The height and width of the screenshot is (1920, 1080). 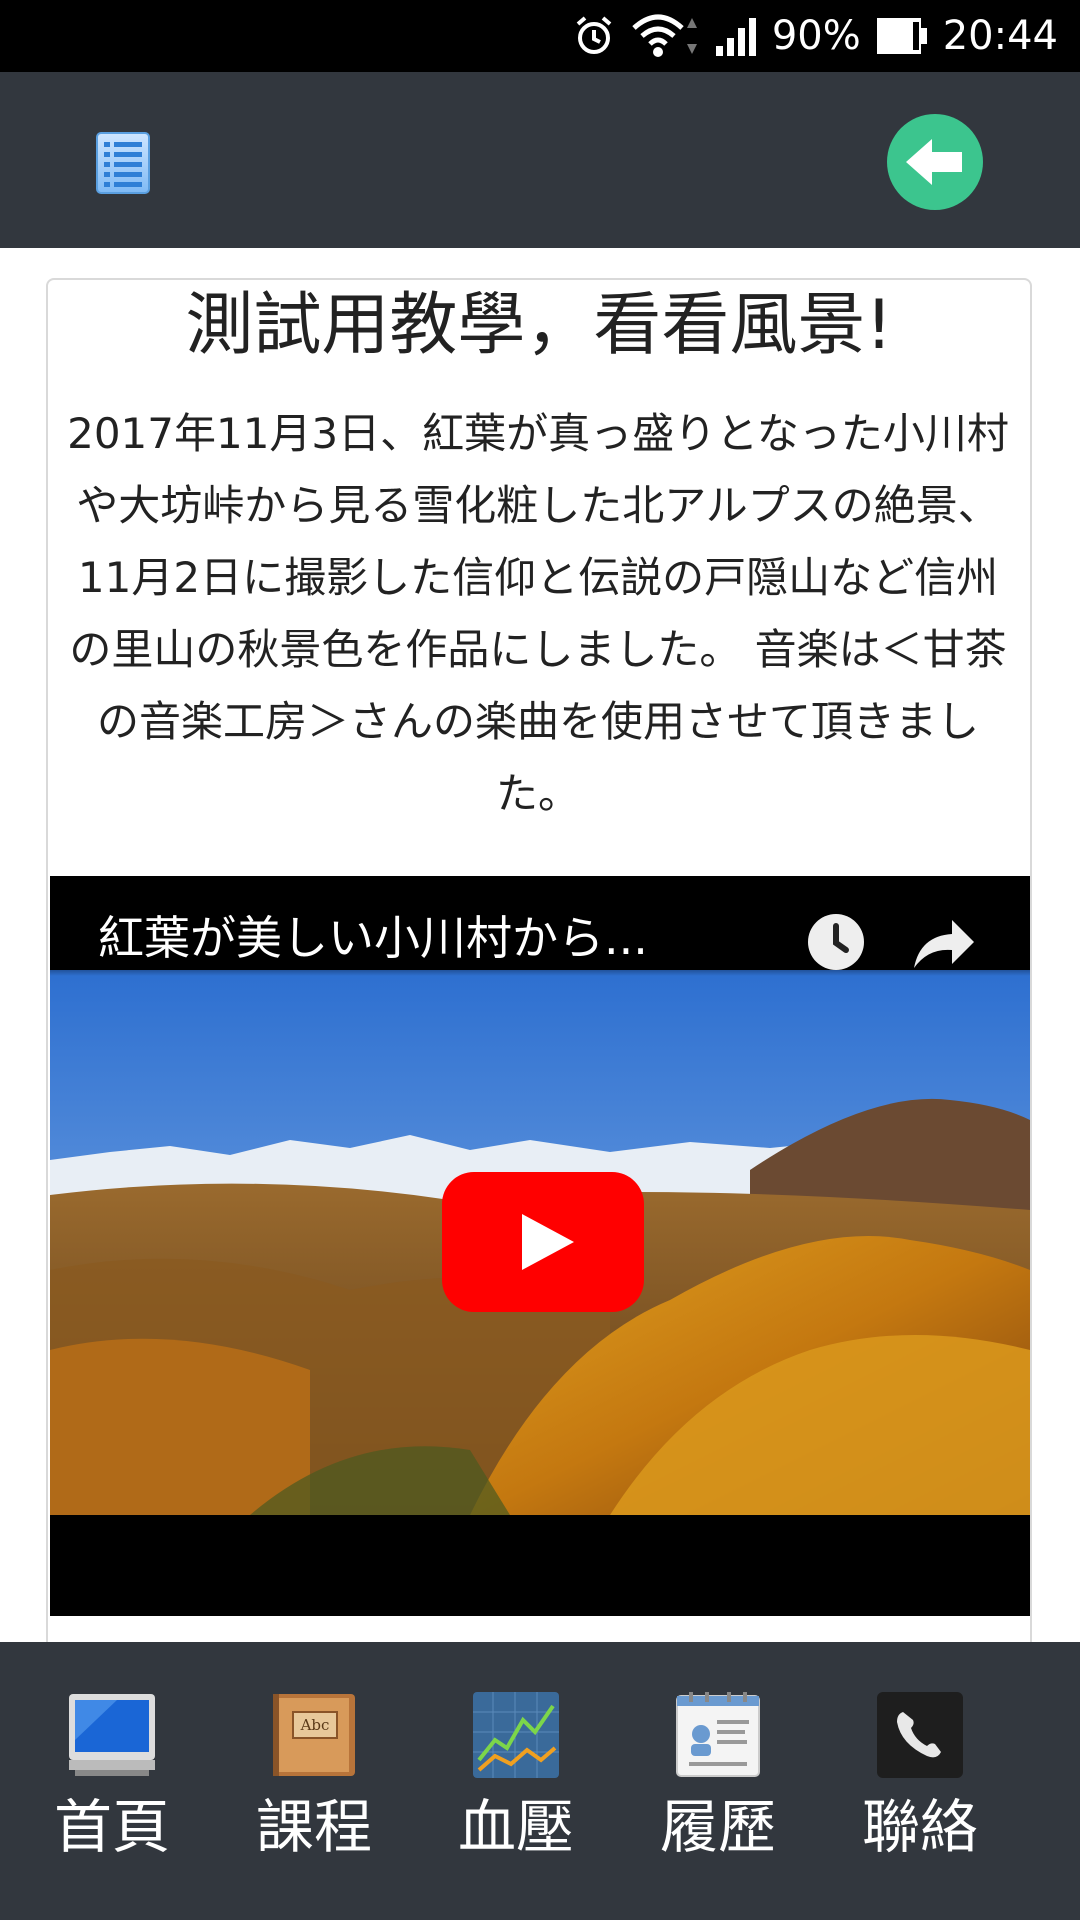 I want to click on book-icon: Abc, so click(x=314, y=1735).